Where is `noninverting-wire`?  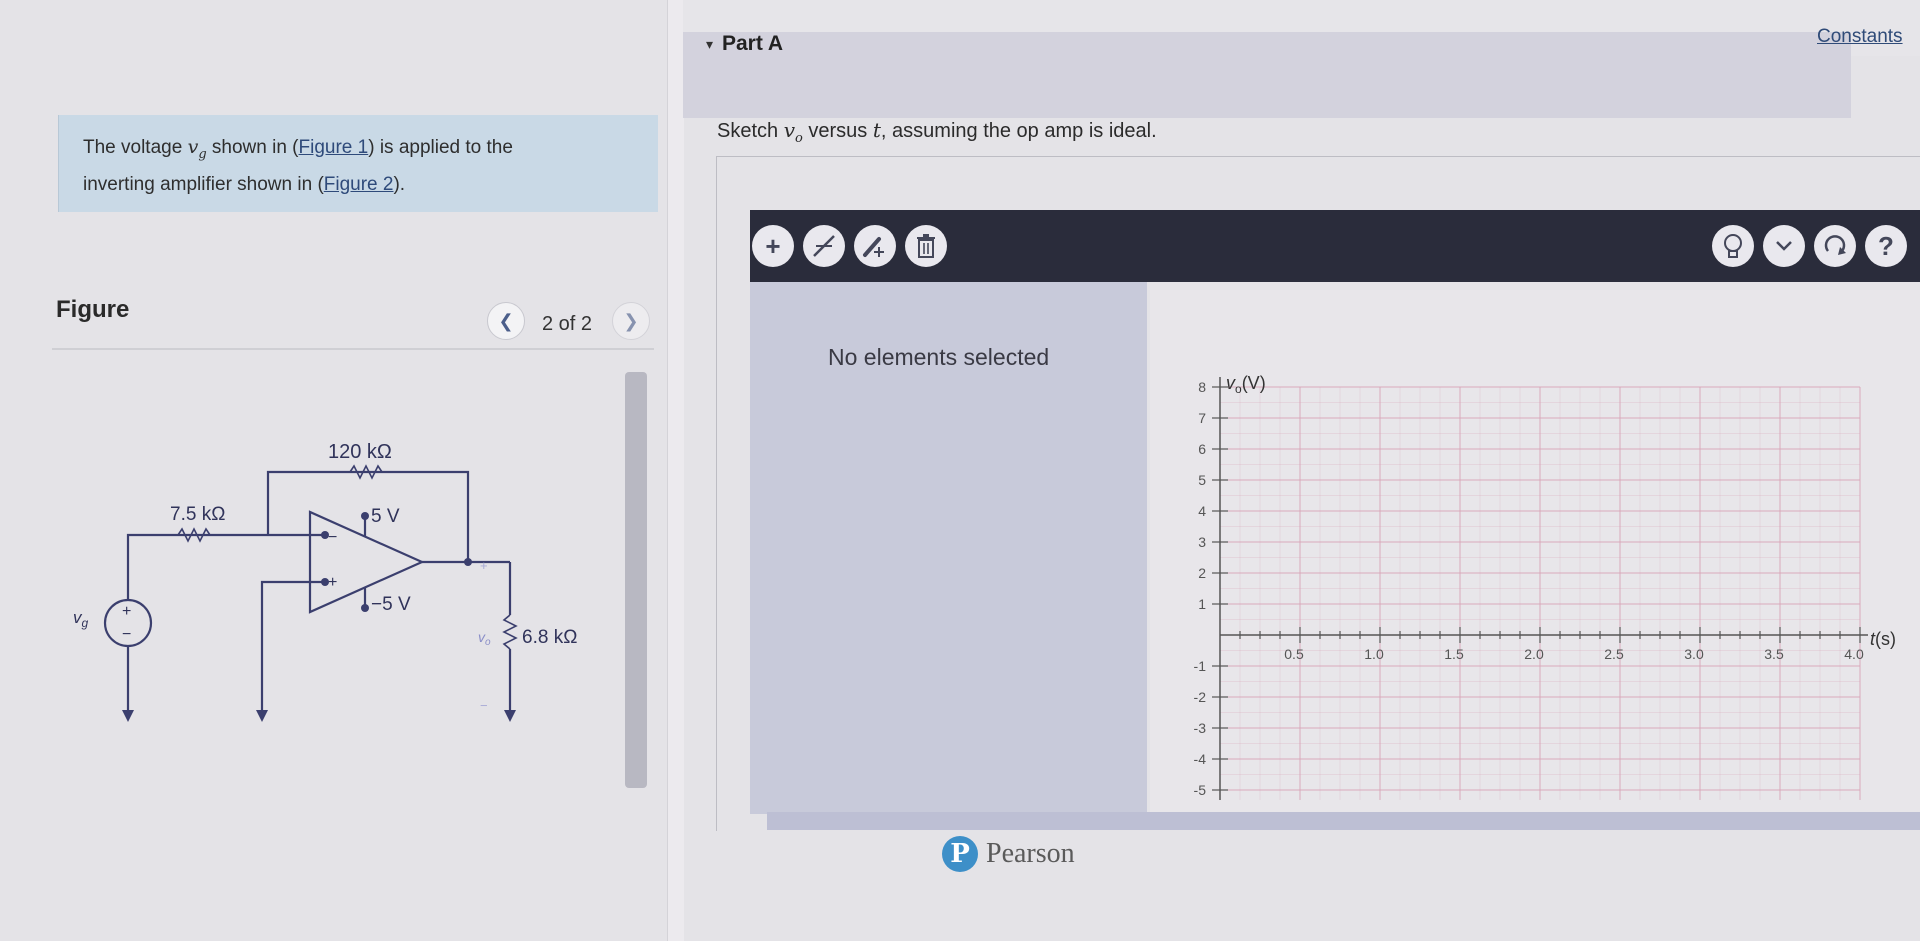 noninverting-wire is located at coordinates (292, 646).